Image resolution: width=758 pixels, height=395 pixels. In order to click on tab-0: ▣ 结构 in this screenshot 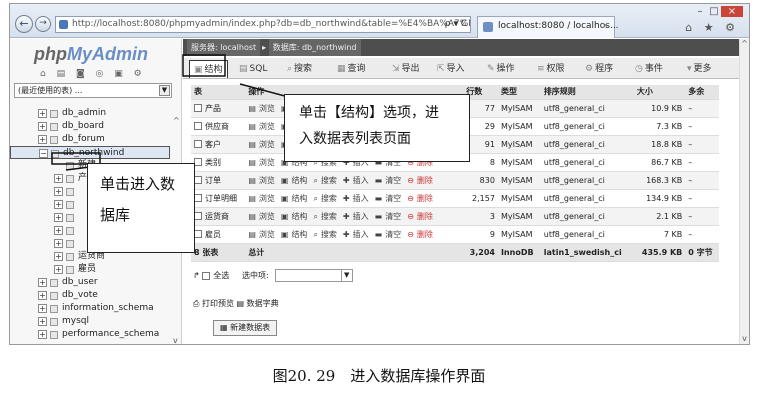, I will do `click(208, 69)`.